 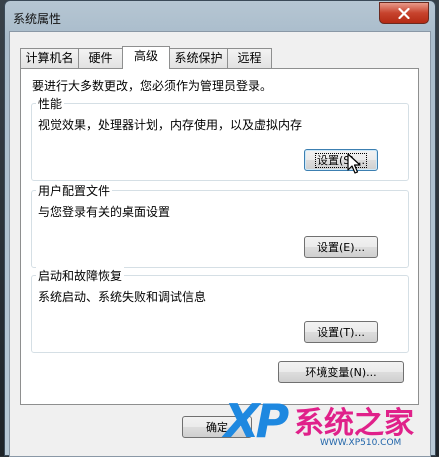 I want to click on close-button, so click(x=404, y=13).